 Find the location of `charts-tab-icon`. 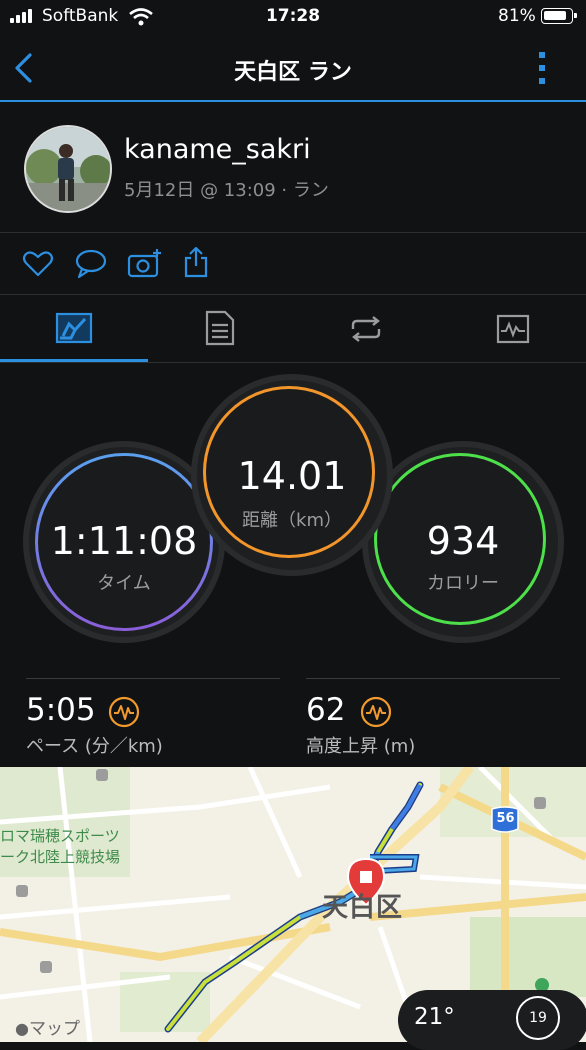

charts-tab-icon is located at coordinates (513, 329).